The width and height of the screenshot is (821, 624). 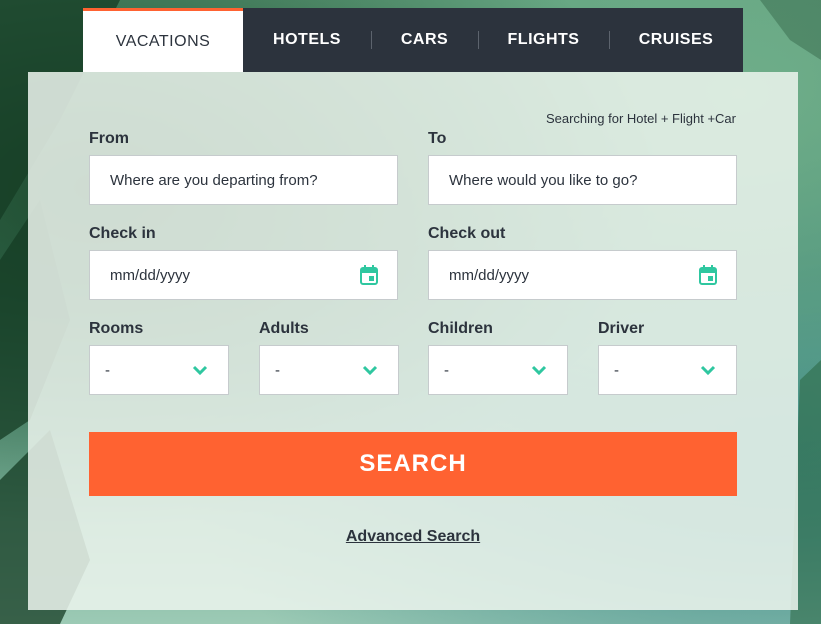 I want to click on tab-flights: FLIGHTS, so click(x=543, y=40).